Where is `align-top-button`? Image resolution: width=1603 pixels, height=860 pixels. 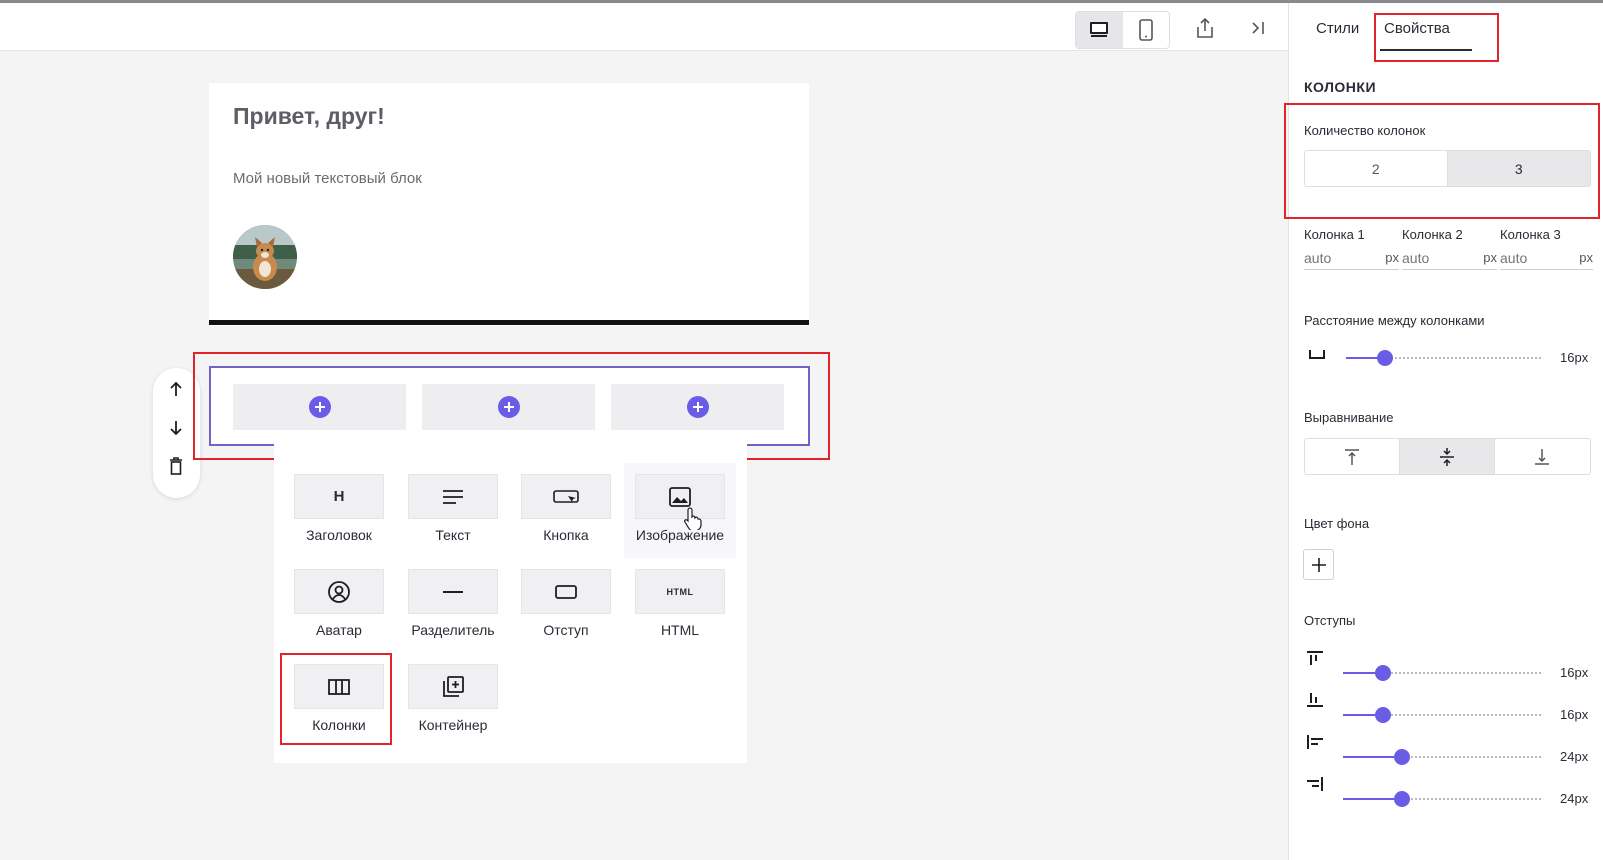
align-top-button is located at coordinates (1353, 456).